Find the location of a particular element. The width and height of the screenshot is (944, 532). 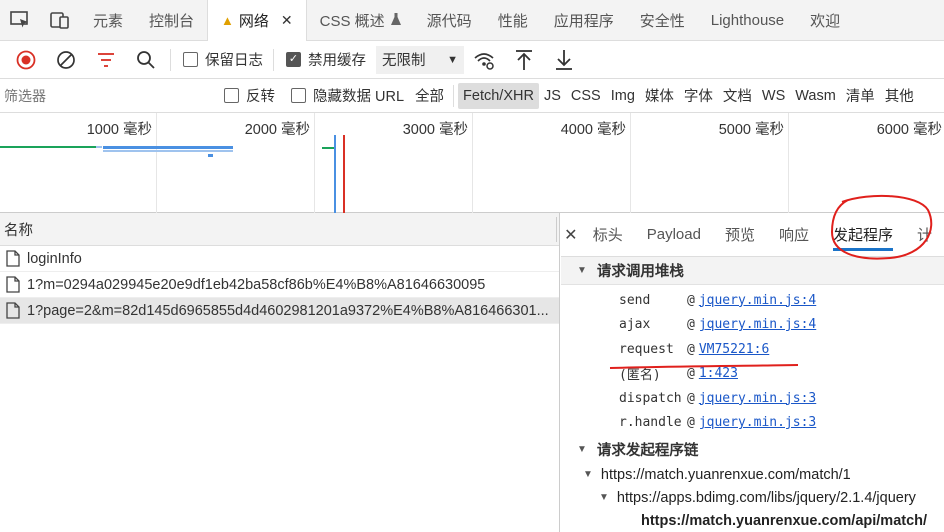

clear-button is located at coordinates (66, 60).